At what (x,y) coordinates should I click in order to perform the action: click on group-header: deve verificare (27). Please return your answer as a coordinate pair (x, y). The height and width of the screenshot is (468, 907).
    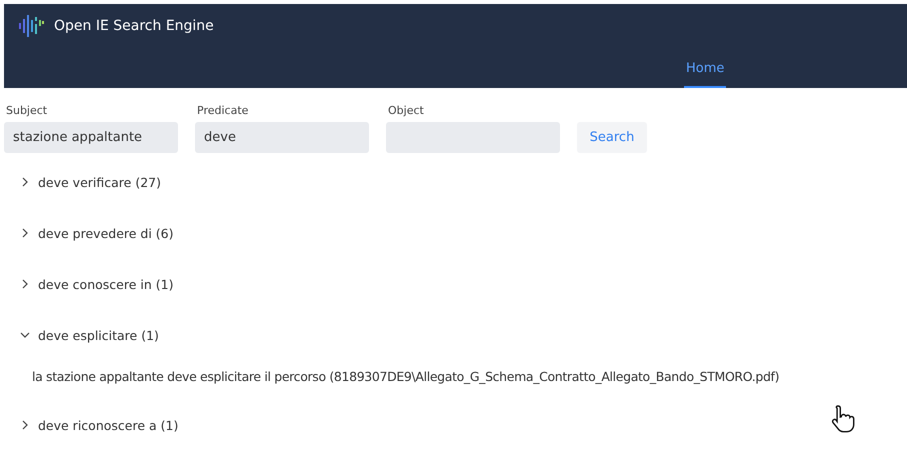
    Looking at the image, I should click on (99, 182).